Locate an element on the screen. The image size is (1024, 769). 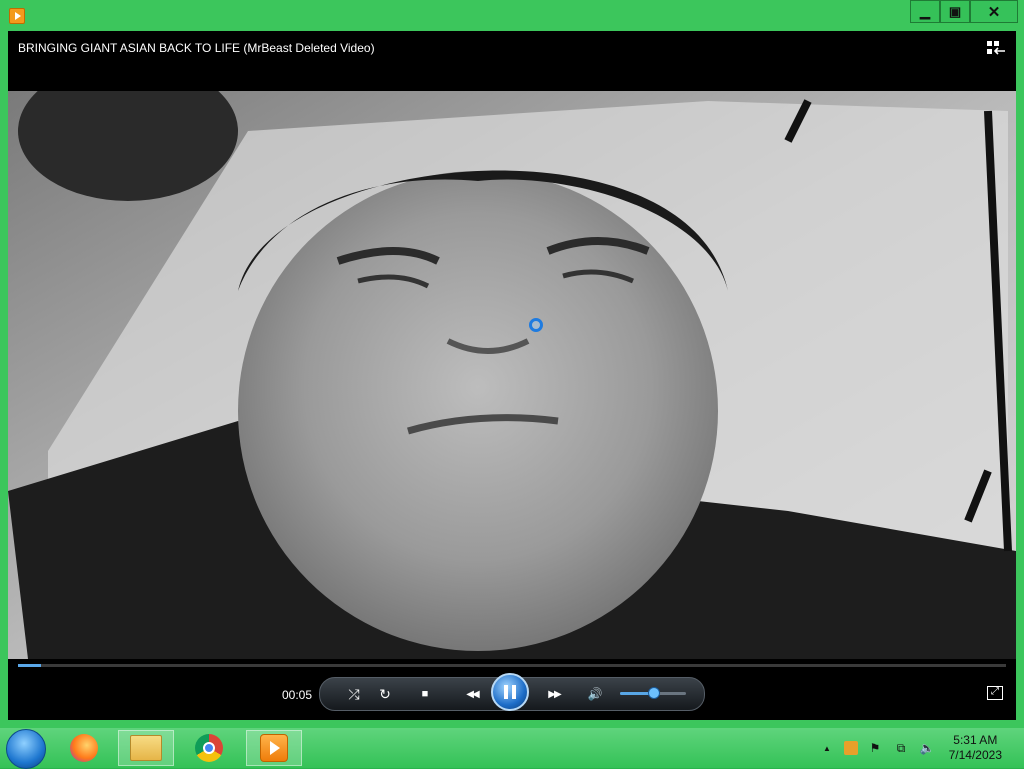
repeat-icon: ↻ is located at coordinates (385, 694).